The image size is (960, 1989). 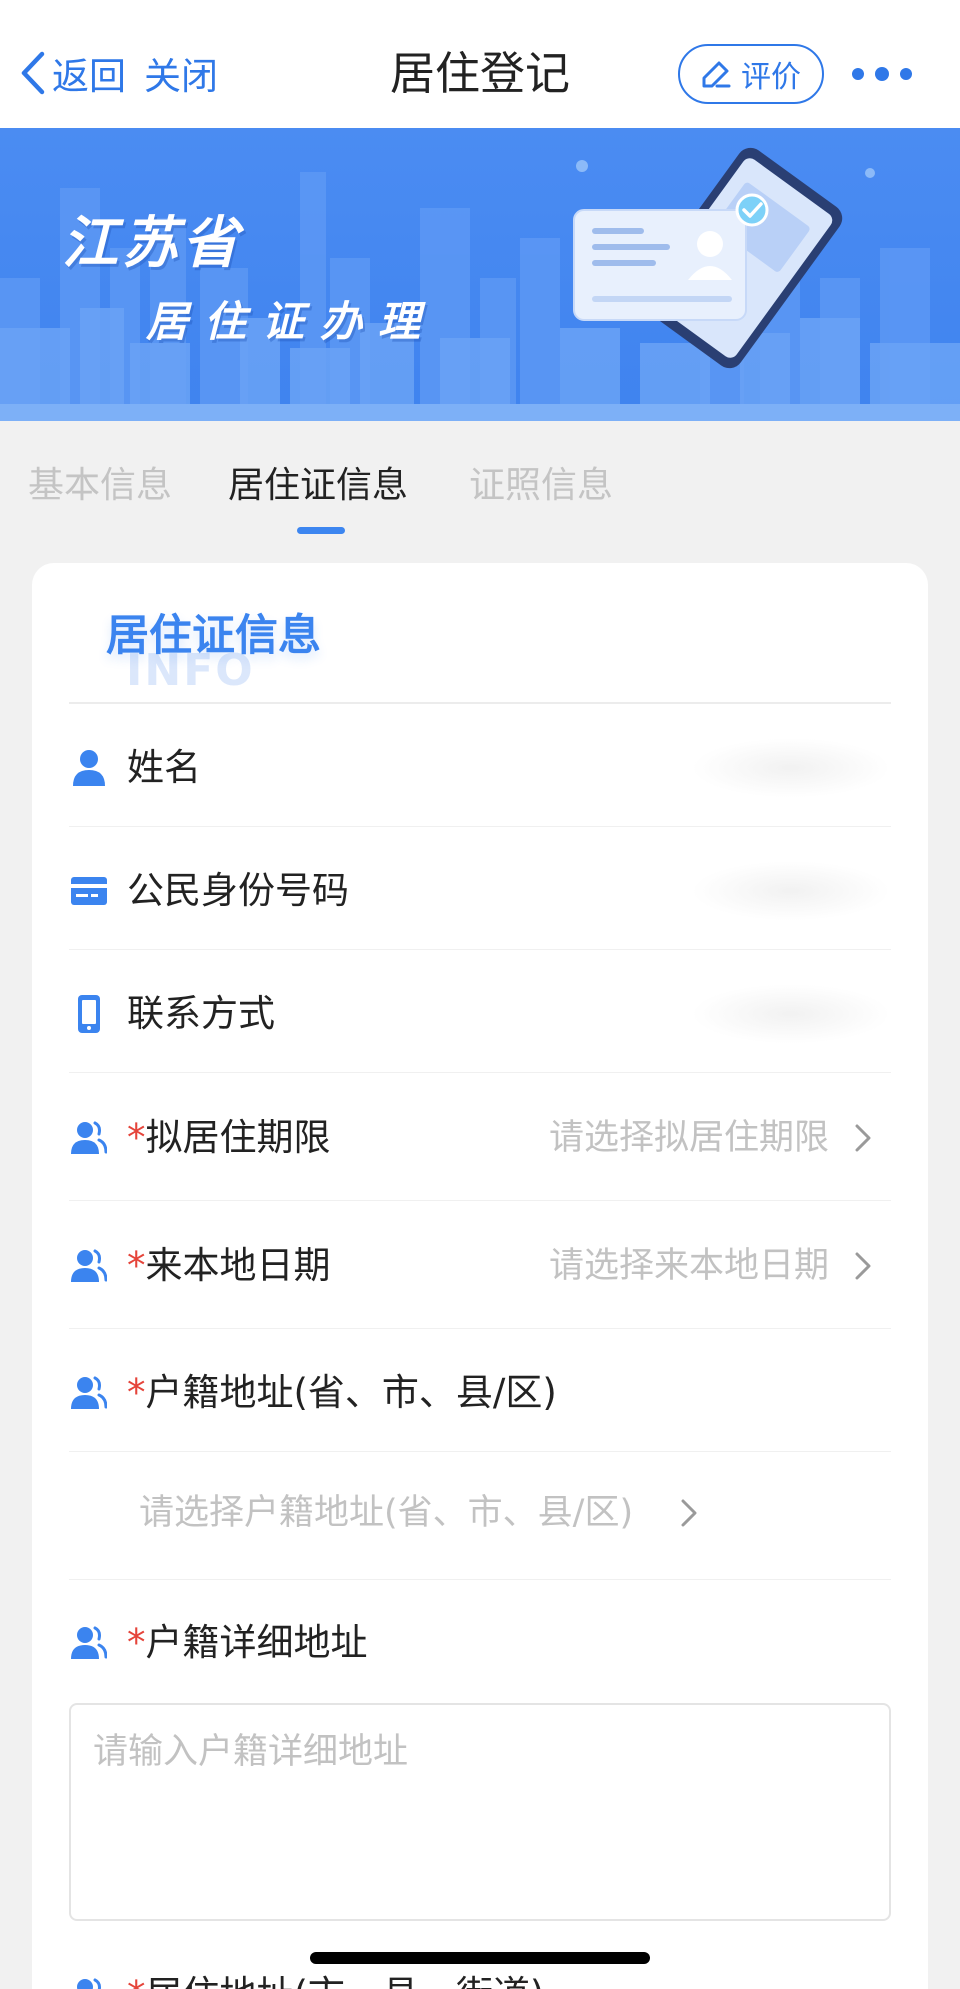 I want to click on field-arrival-date: *来本地日期 请选择来本地日期, so click(x=480, y=1266).